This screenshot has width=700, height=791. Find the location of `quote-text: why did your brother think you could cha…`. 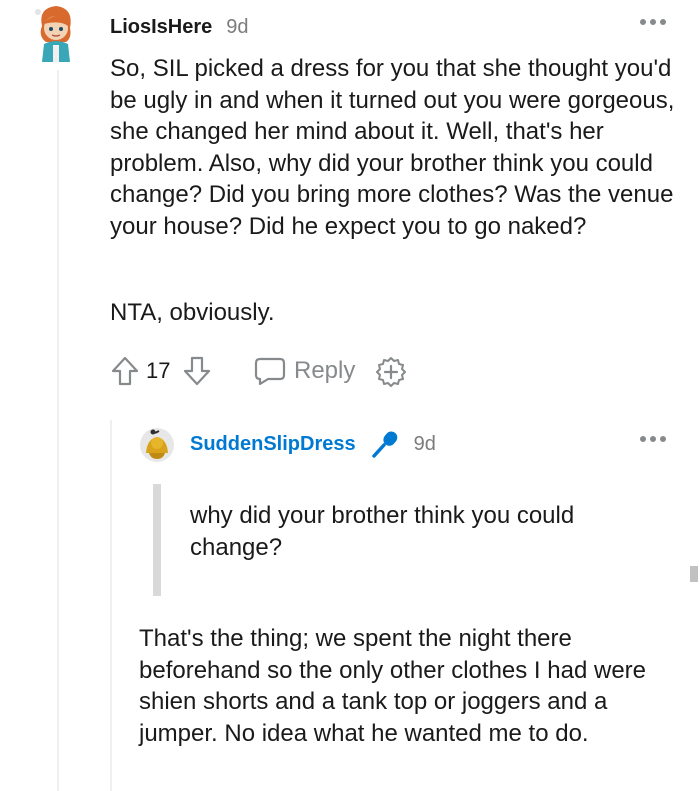

quote-text: why did your brother think you could cha… is located at coordinates (382, 531).